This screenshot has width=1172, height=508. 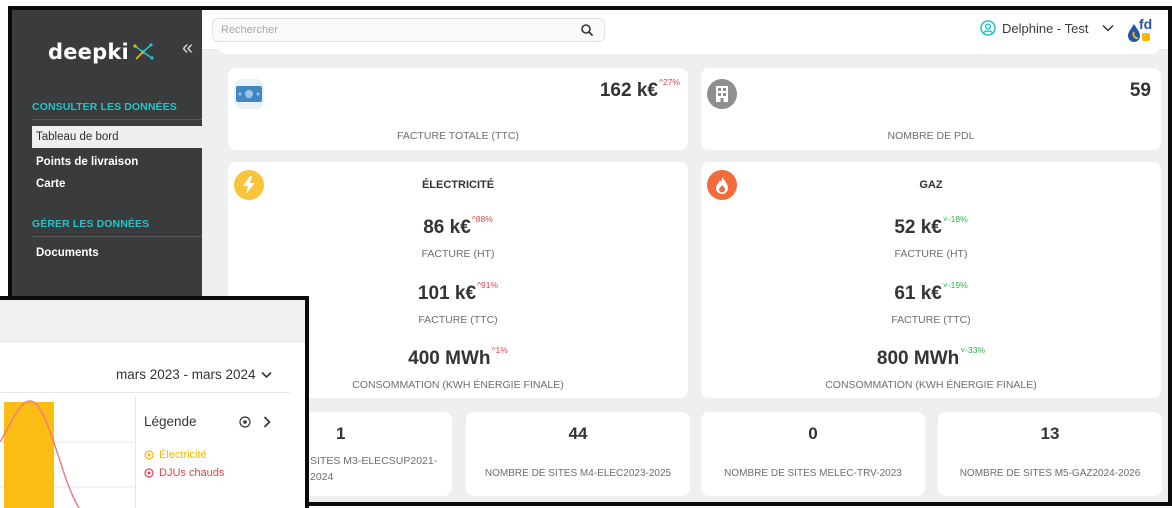 I want to click on target-icon, so click(x=245, y=422).